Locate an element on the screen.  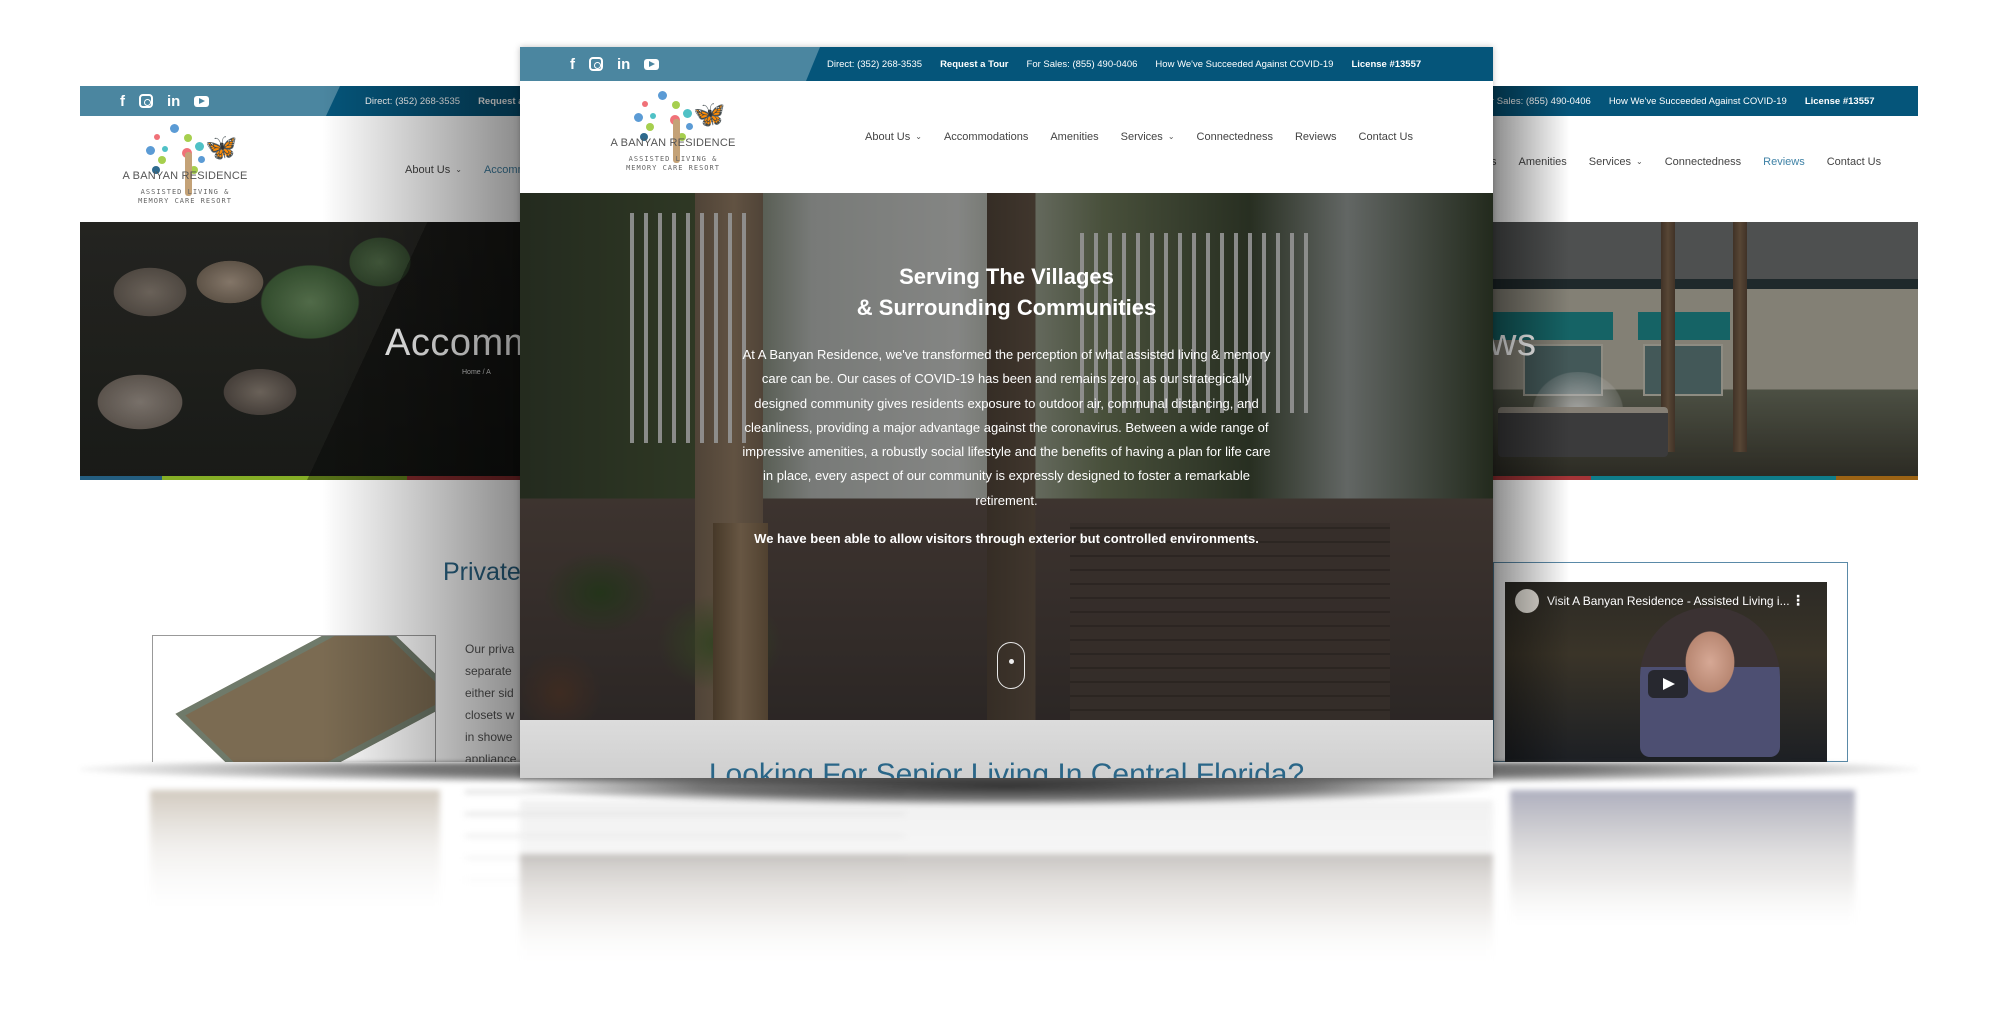
page-hero: ws is located at coordinates (1705, 351).